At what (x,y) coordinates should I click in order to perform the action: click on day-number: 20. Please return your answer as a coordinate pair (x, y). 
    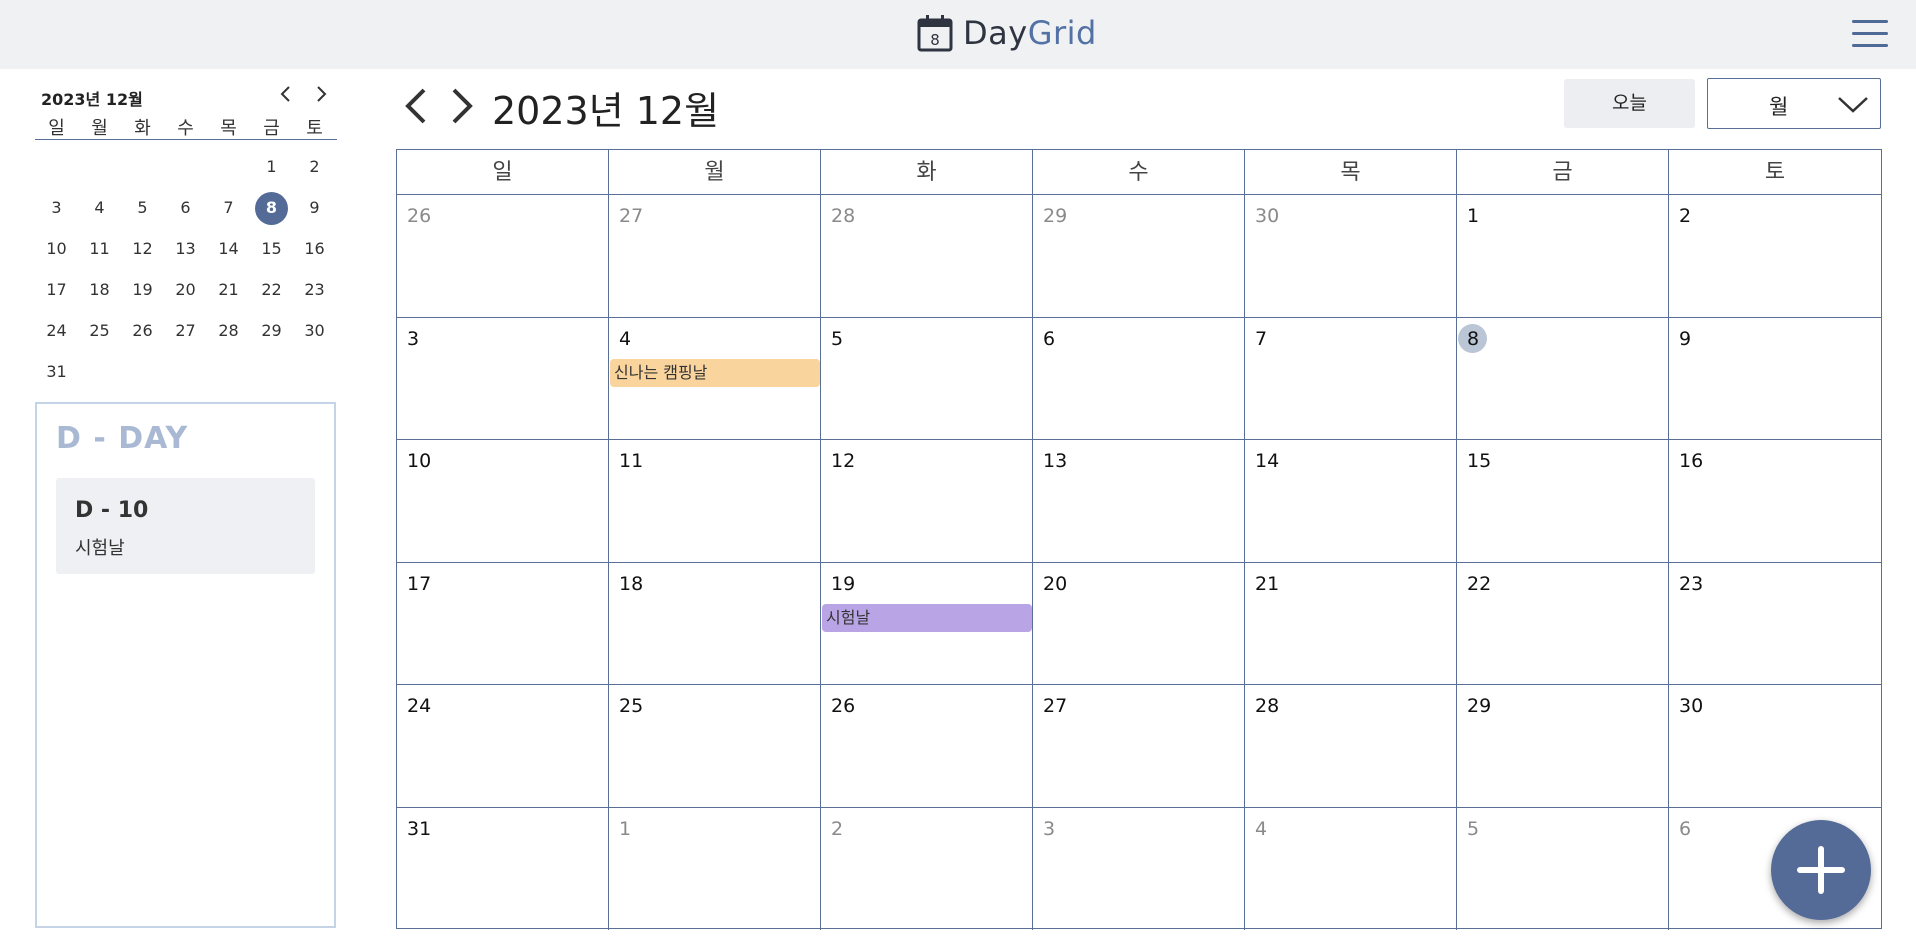
    Looking at the image, I should click on (1055, 584).